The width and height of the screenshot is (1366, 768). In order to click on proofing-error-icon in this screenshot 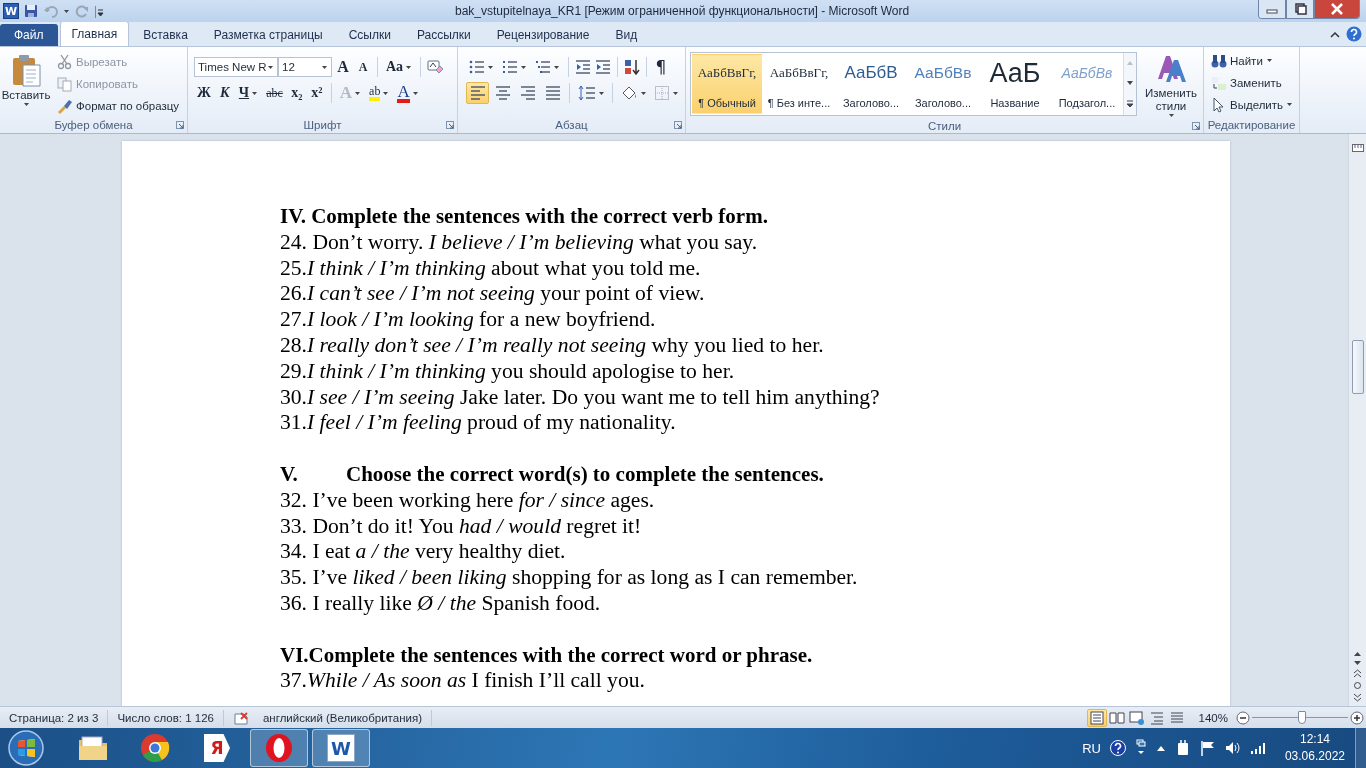, I will do `click(240, 717)`.